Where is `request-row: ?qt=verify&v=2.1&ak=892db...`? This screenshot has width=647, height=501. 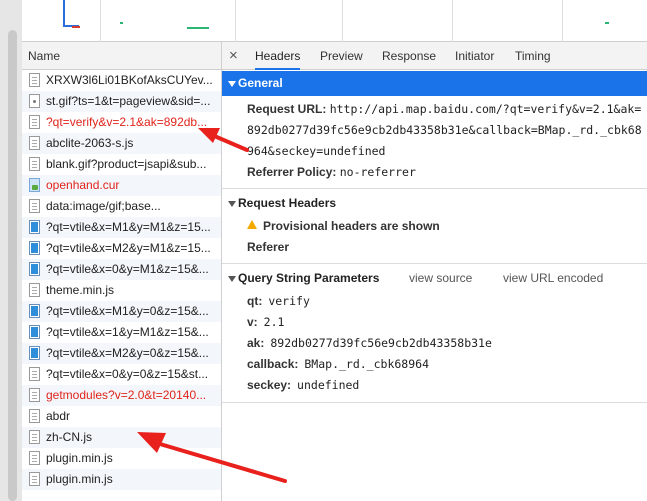
request-row: ?qt=verify&v=2.1&ak=892db... is located at coordinates (121, 122).